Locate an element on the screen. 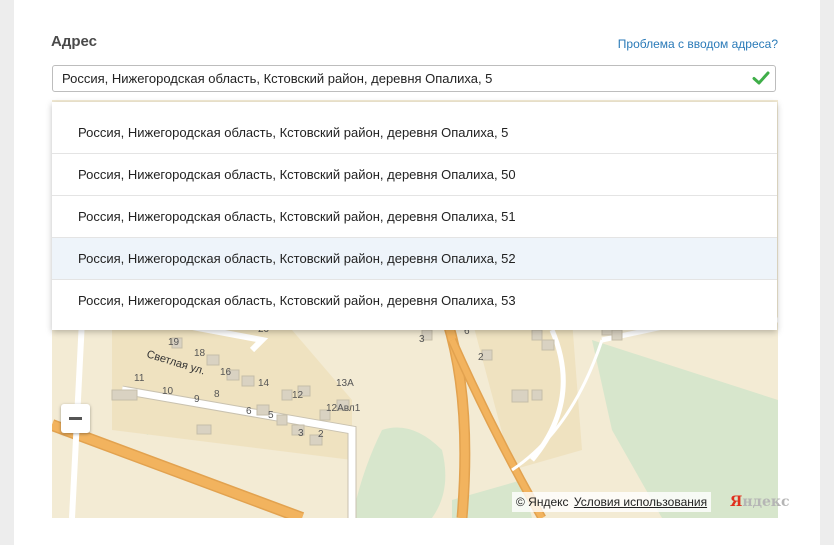 This screenshot has width=834, height=545. zoom-out-button is located at coordinates (75, 418).